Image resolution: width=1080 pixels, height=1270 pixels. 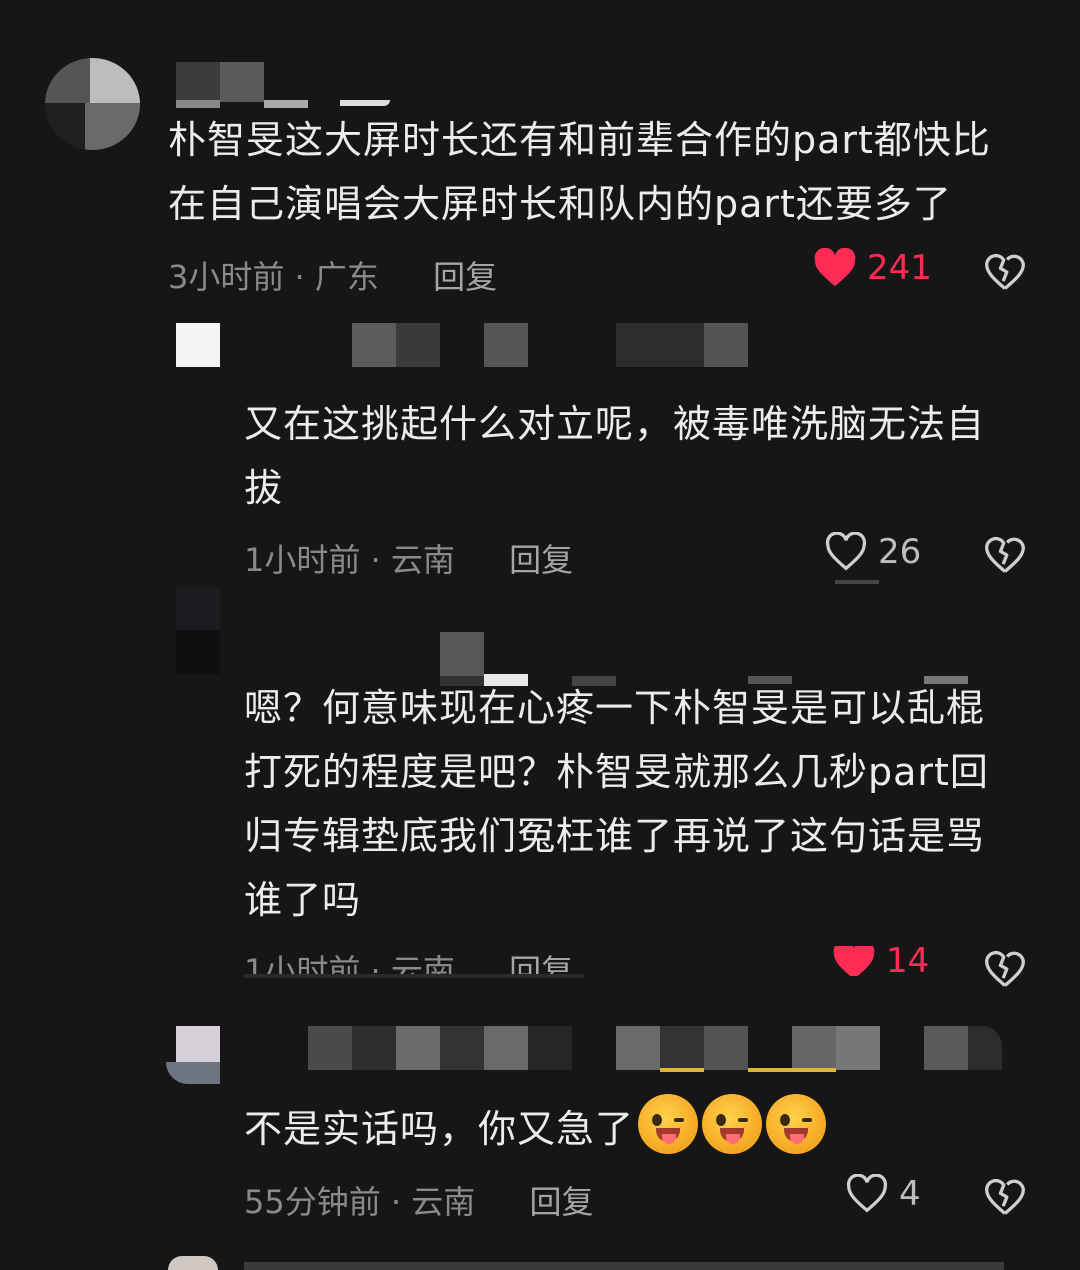 I want to click on timestamp: 3小时前, so click(x=226, y=277).